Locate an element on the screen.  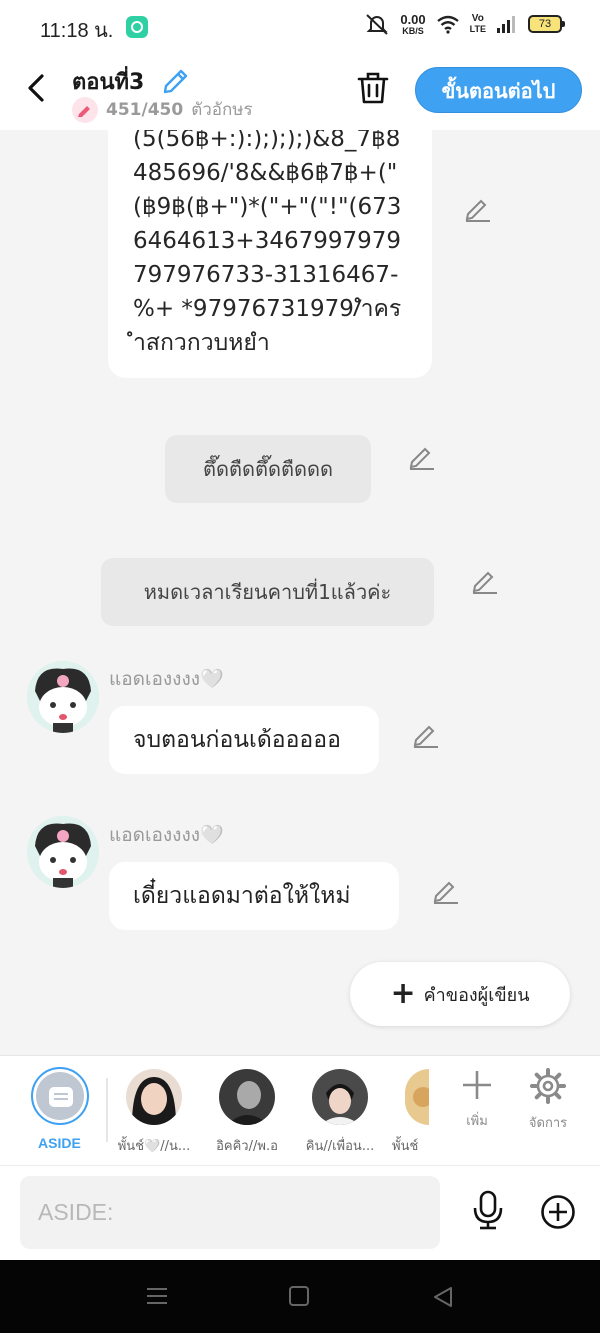
char-unit: ตัวอักษร is located at coordinates (222, 110).